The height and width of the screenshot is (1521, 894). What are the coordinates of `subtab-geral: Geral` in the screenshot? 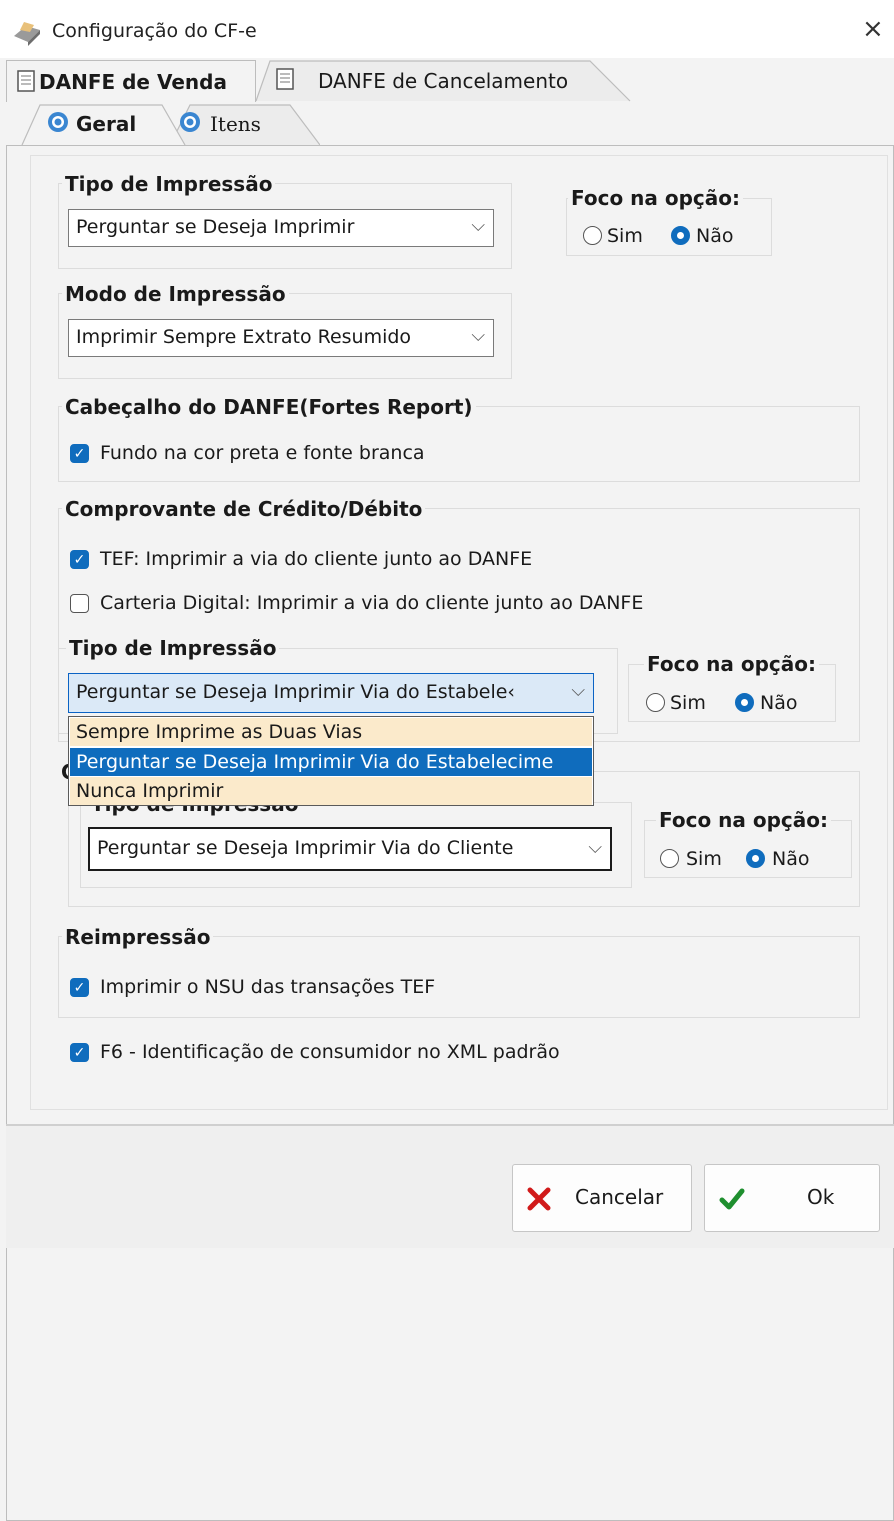 It's located at (100, 123).